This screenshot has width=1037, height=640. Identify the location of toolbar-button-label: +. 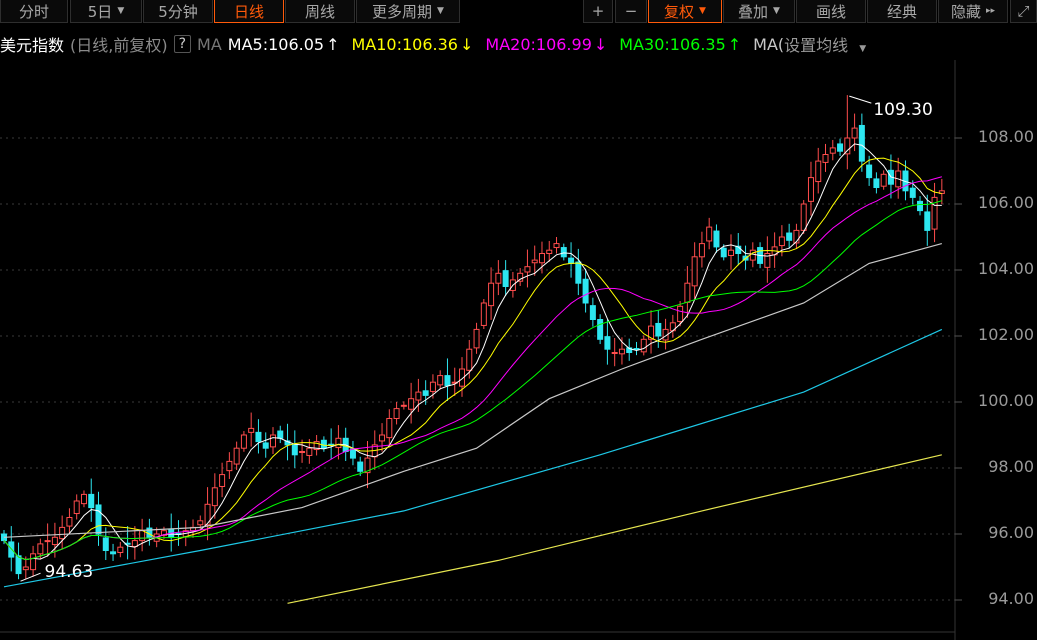
(598, 11).